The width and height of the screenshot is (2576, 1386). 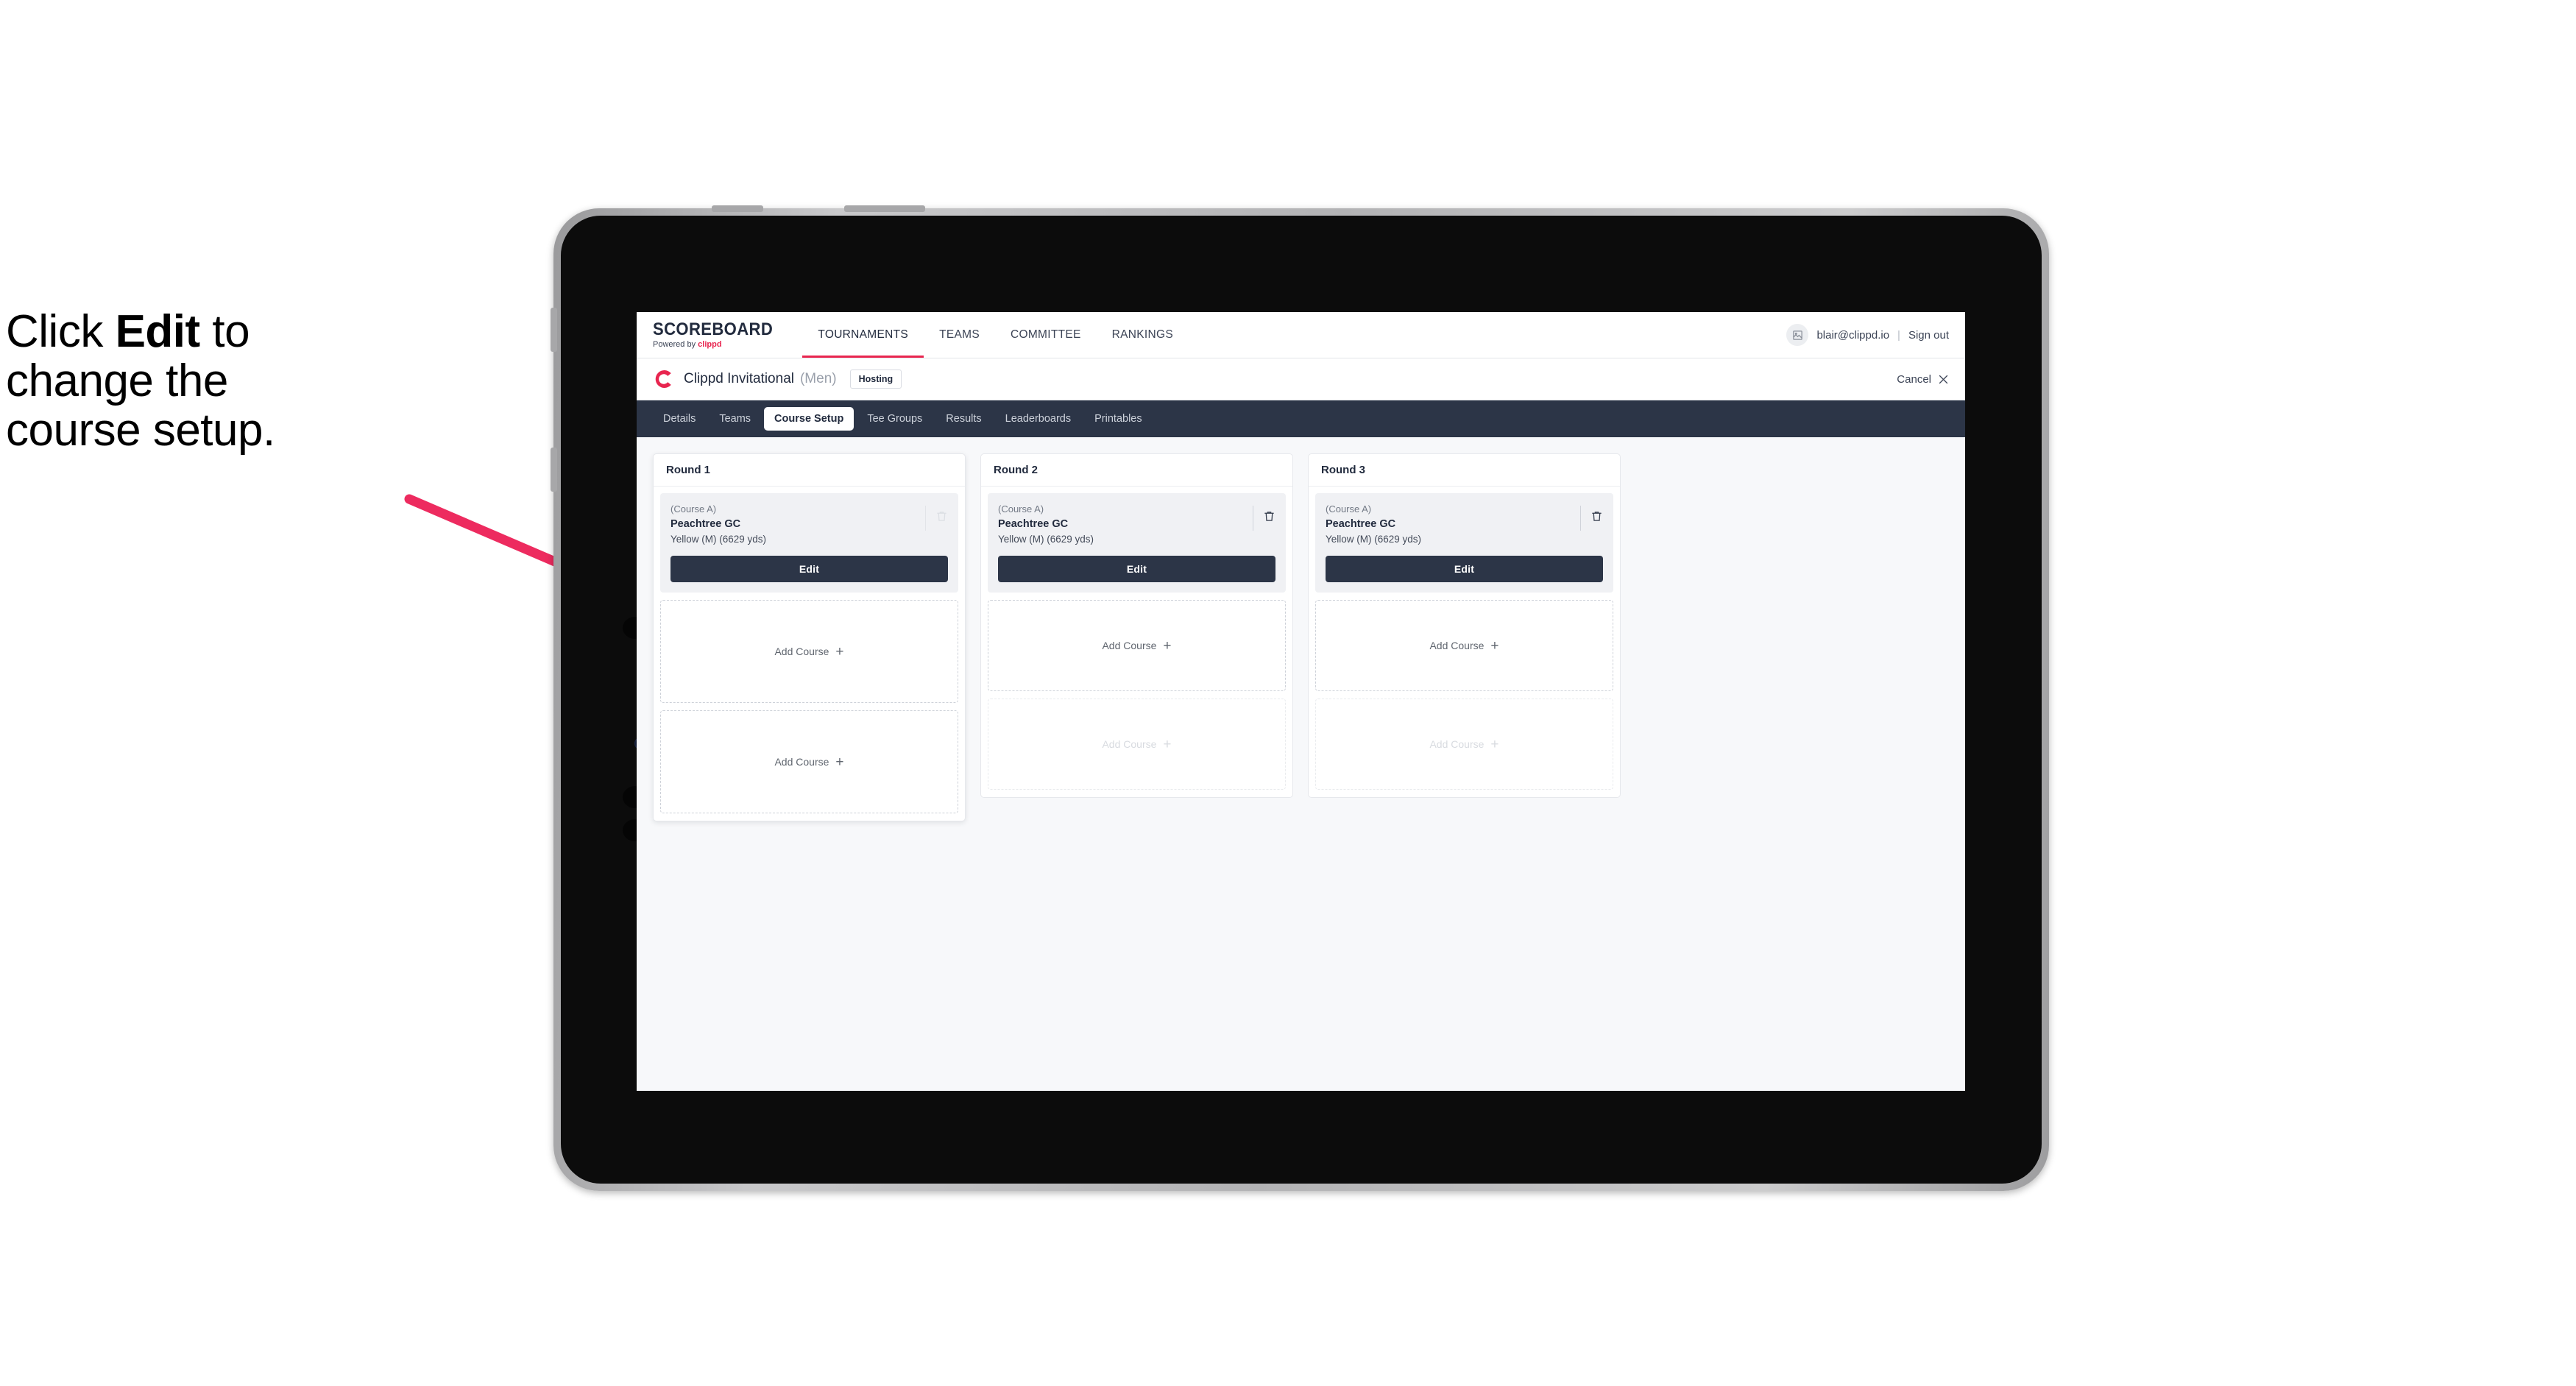 What do you see at coordinates (1118, 419) in the screenshot?
I see `tab-printables: Printables` at bounding box center [1118, 419].